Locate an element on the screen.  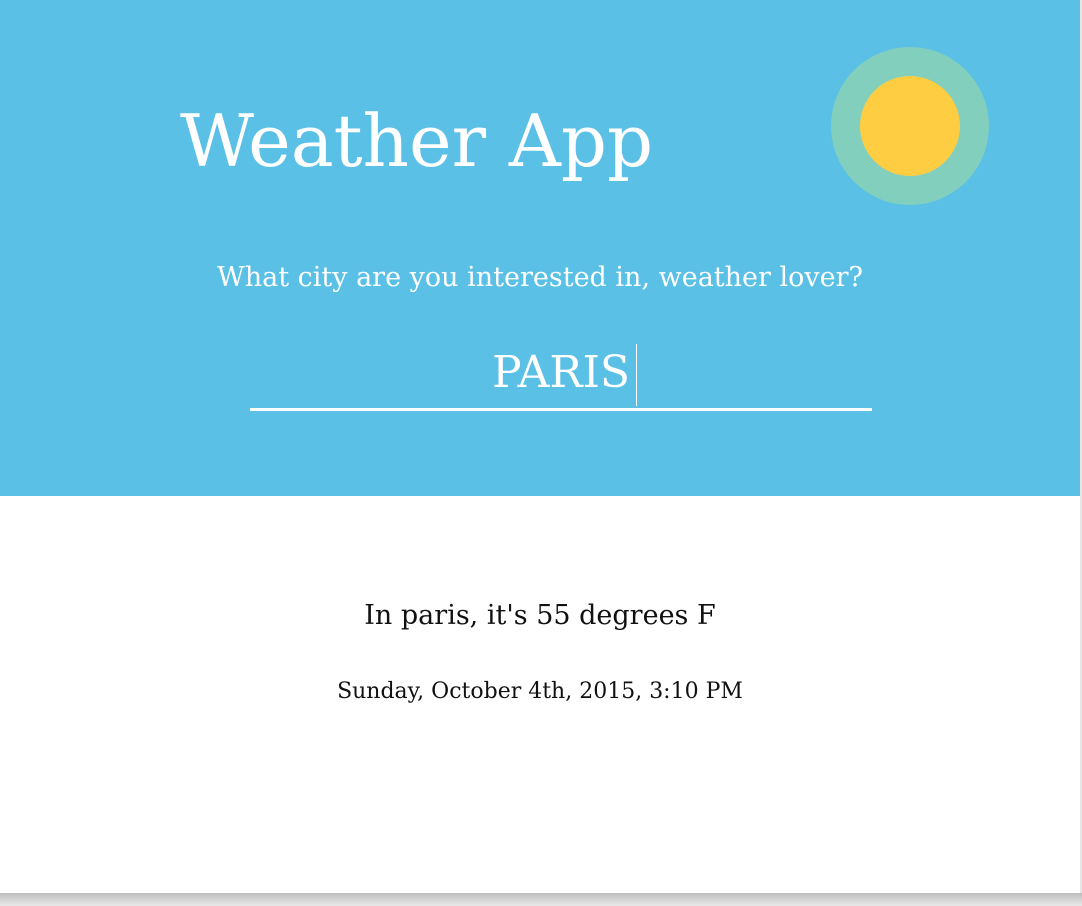
sun-icon is located at coordinates (910, 126).